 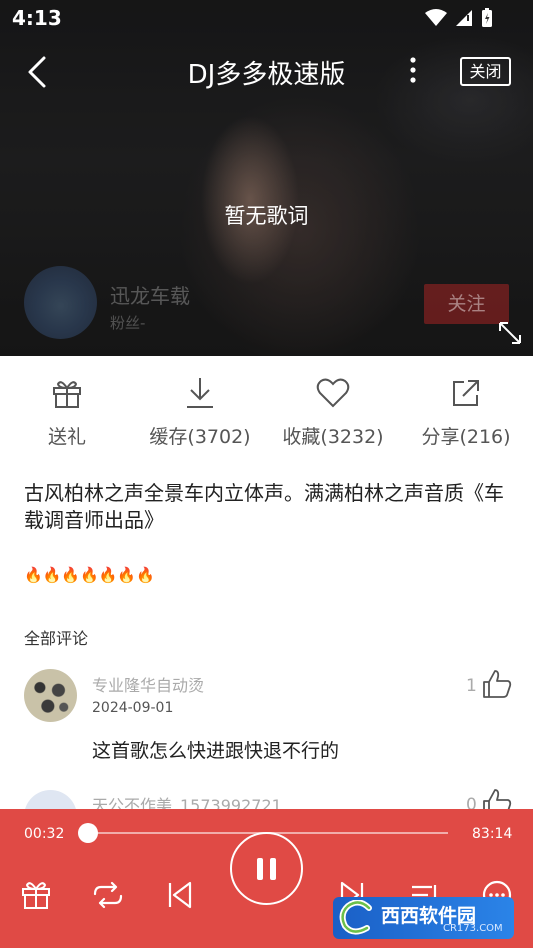 What do you see at coordinates (333, 437) in the screenshot?
I see `favorite-label: 收藏(3232)` at bounding box center [333, 437].